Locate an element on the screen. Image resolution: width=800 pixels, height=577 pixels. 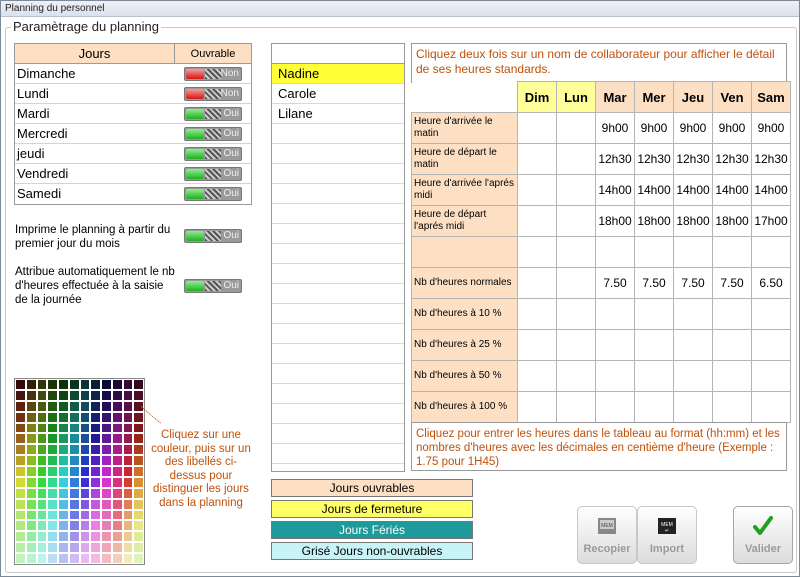
schedule-cell: 14h00 is located at coordinates (732, 190).